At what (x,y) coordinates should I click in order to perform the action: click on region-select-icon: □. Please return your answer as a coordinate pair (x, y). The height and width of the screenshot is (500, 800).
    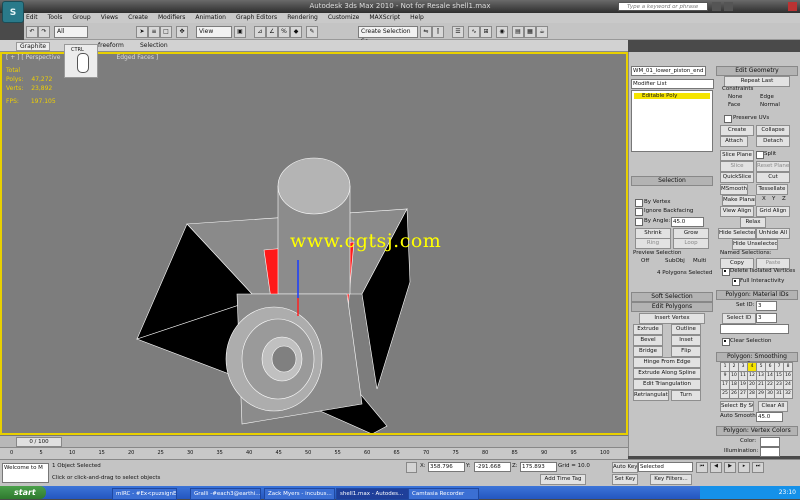
    Looking at the image, I should click on (166, 32).